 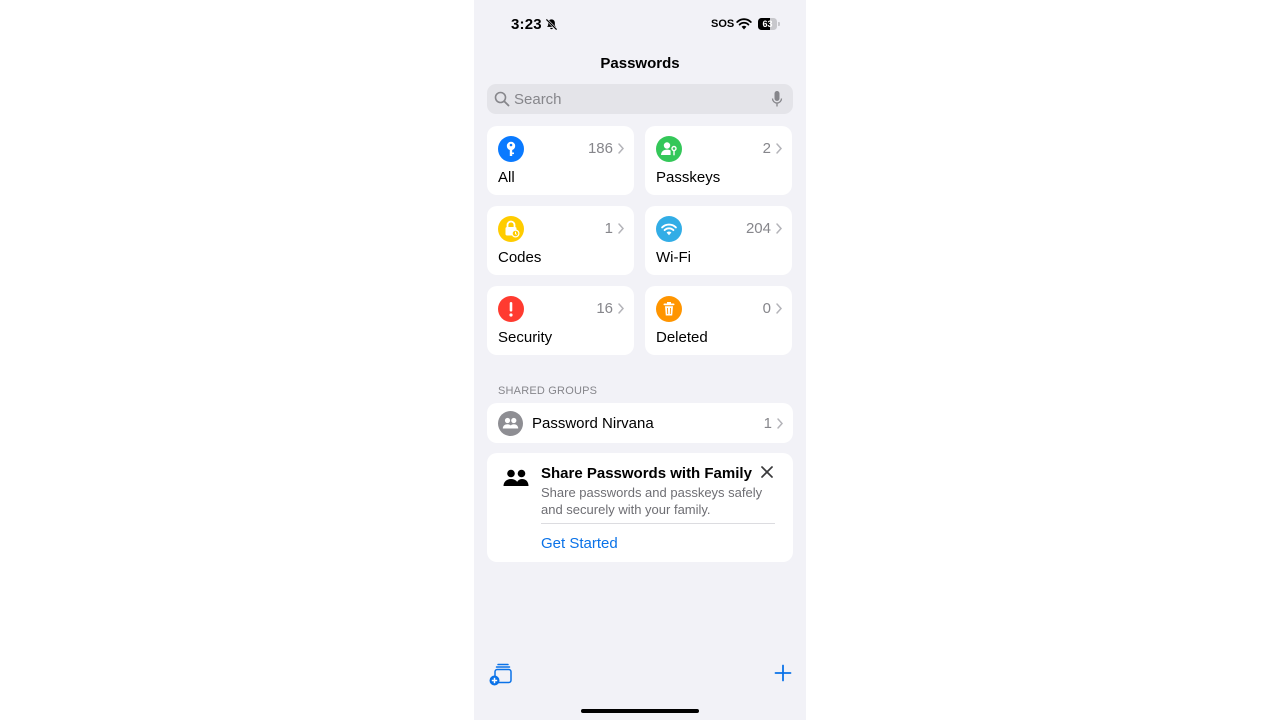 What do you see at coordinates (608, 228) in the screenshot?
I see `tile-count: 1` at bounding box center [608, 228].